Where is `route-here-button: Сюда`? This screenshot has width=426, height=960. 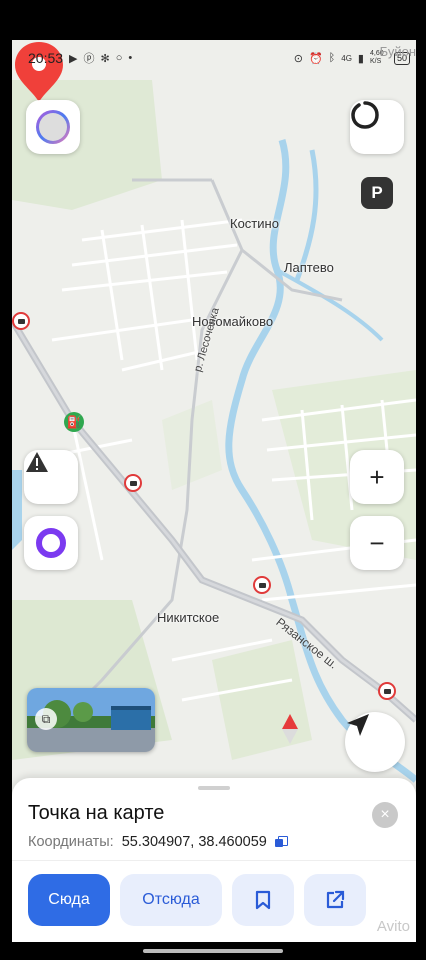
route-here-button: Сюда is located at coordinates (69, 900).